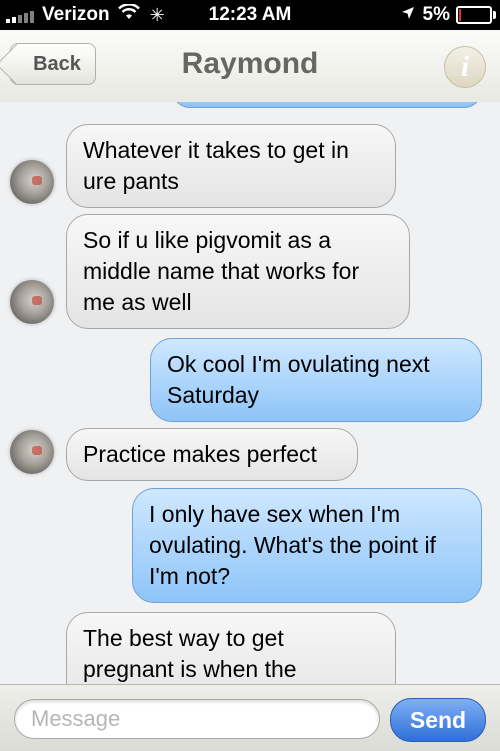 Image resolution: width=500 pixels, height=751 pixels. What do you see at coordinates (460, 15) in the screenshot?
I see `battery-fill` at bounding box center [460, 15].